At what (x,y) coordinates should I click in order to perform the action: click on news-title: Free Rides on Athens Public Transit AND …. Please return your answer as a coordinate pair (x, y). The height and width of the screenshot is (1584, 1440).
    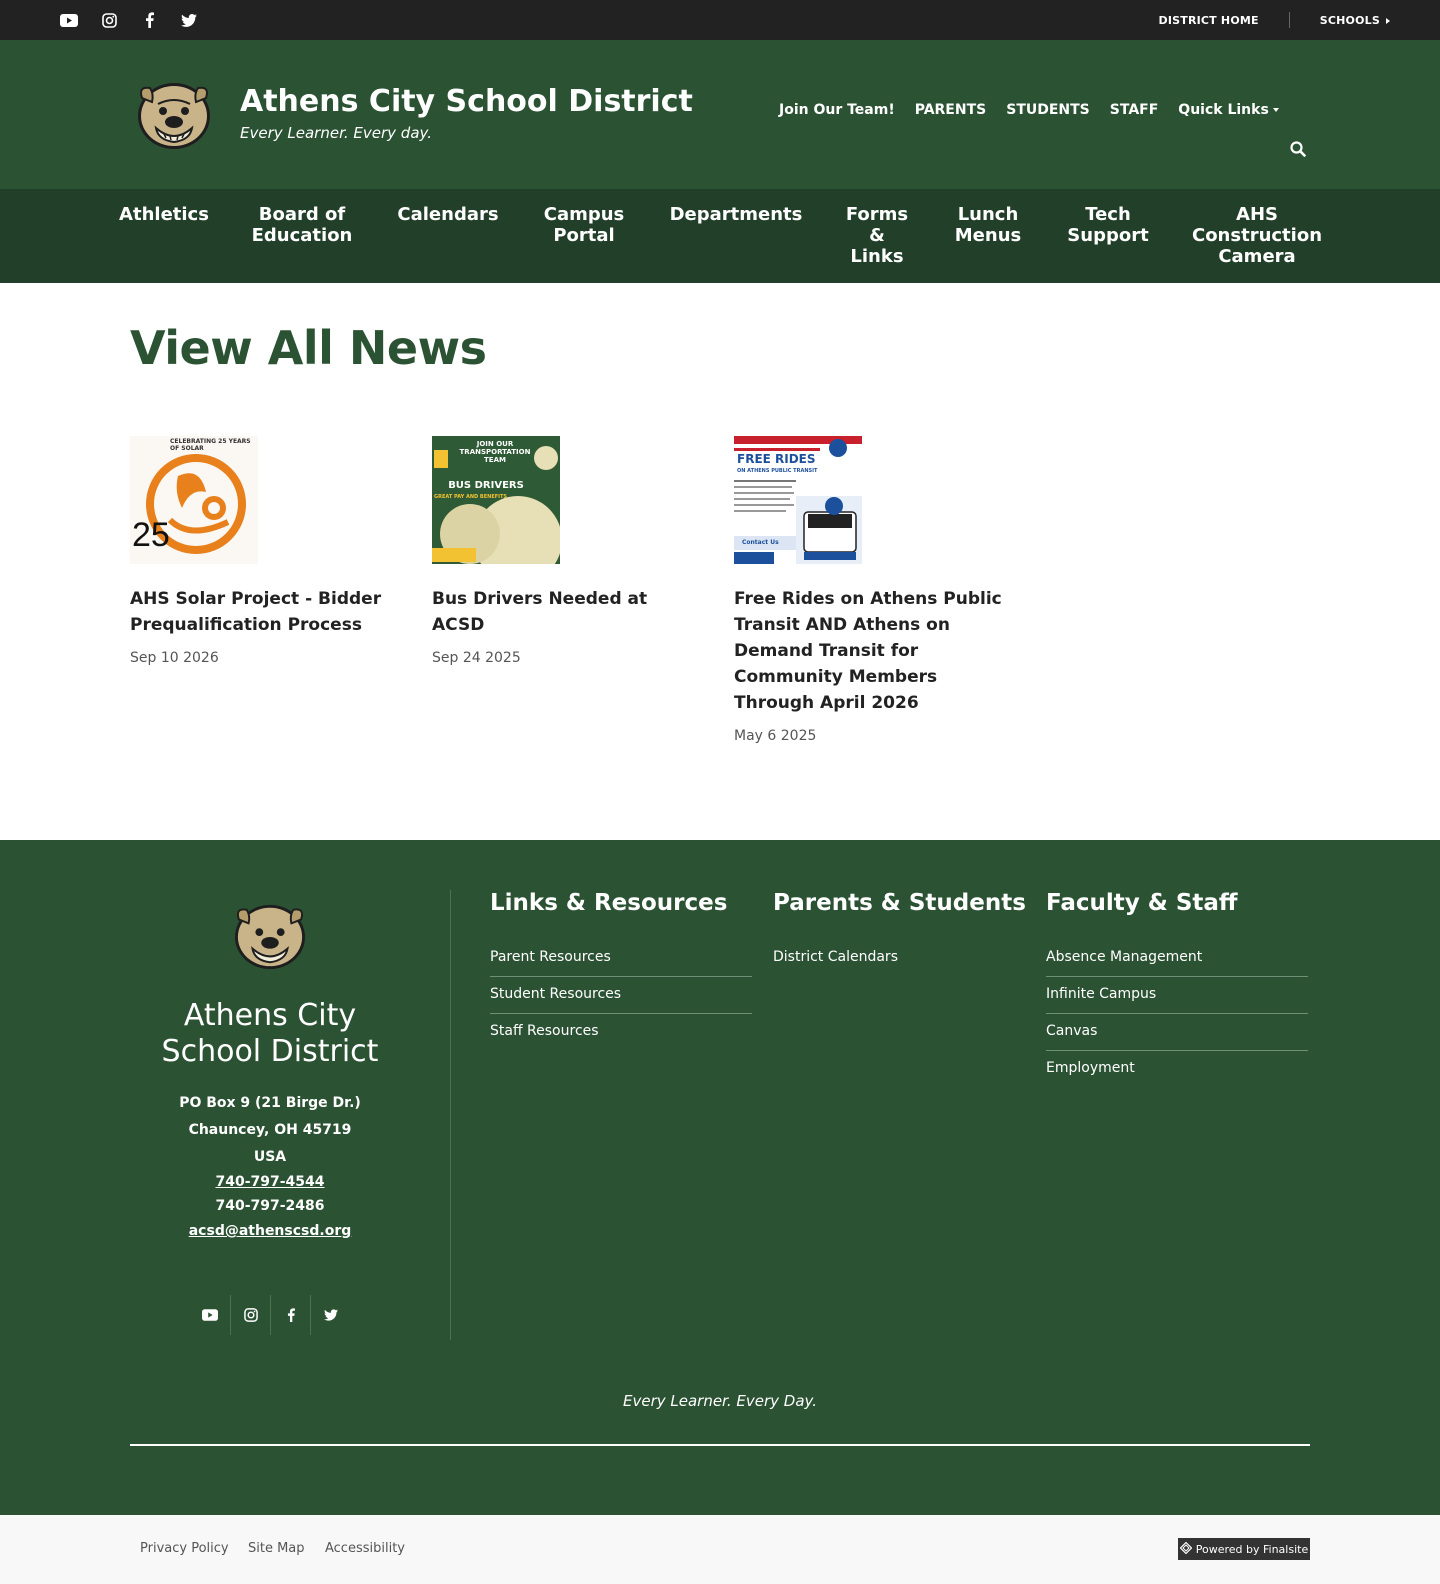
    Looking at the image, I should click on (870, 651).